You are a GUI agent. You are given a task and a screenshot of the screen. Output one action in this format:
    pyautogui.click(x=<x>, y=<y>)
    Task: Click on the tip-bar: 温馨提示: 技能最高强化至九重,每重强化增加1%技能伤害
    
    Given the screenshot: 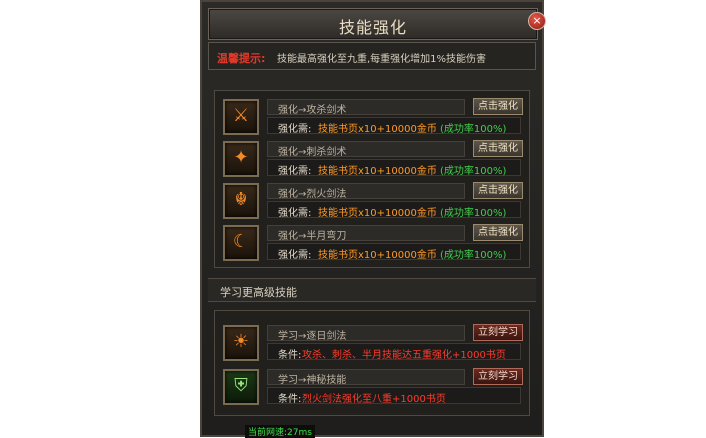 What is the action you would take?
    pyautogui.click(x=372, y=56)
    